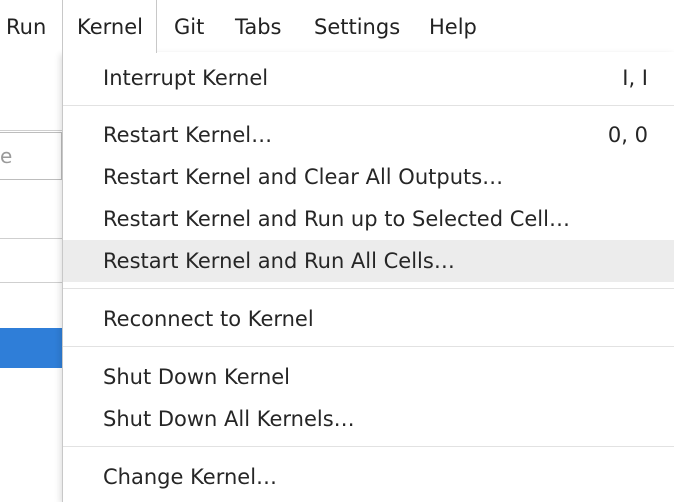  What do you see at coordinates (368, 377) in the screenshot?
I see `menu-item-shut-down-kernel: Shut Down Kernel` at bounding box center [368, 377].